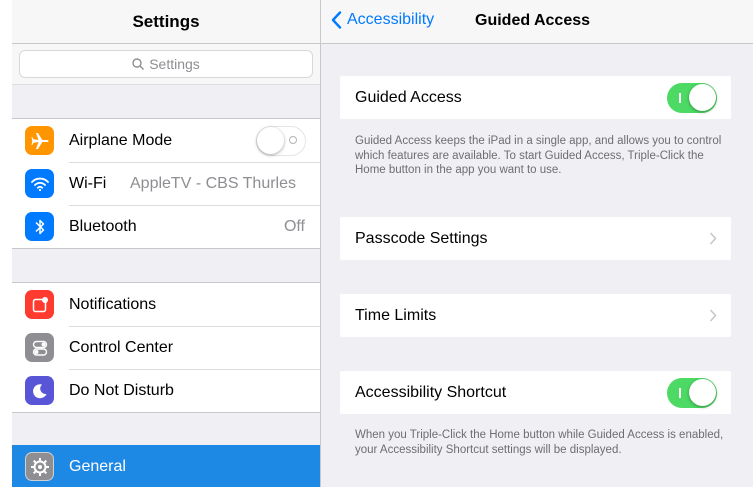 The image size is (753, 487). Describe the element at coordinates (396, 315) in the screenshot. I see `time-limits-label: Time Limits` at that location.